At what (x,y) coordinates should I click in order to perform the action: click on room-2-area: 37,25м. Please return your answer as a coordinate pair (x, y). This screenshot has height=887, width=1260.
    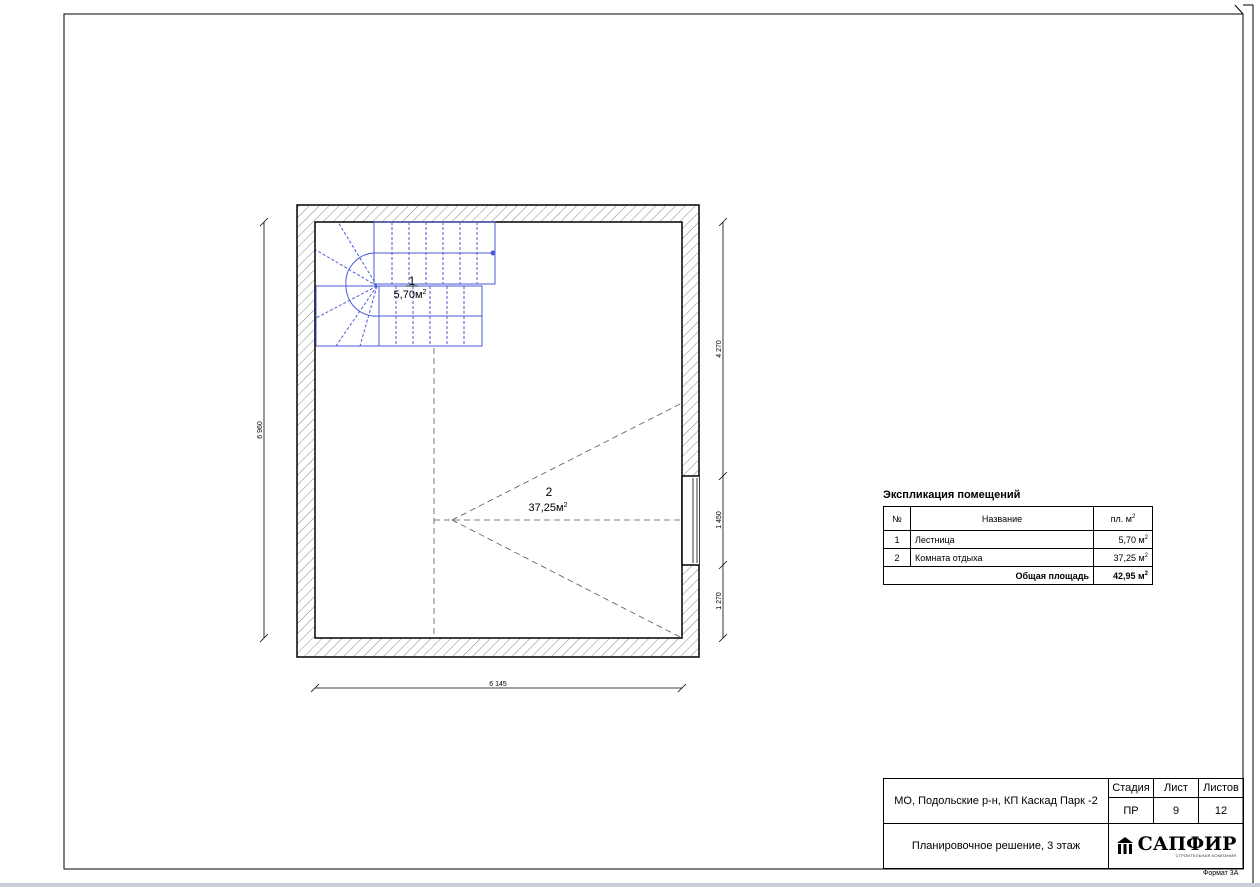
    Looking at the image, I should click on (546, 508).